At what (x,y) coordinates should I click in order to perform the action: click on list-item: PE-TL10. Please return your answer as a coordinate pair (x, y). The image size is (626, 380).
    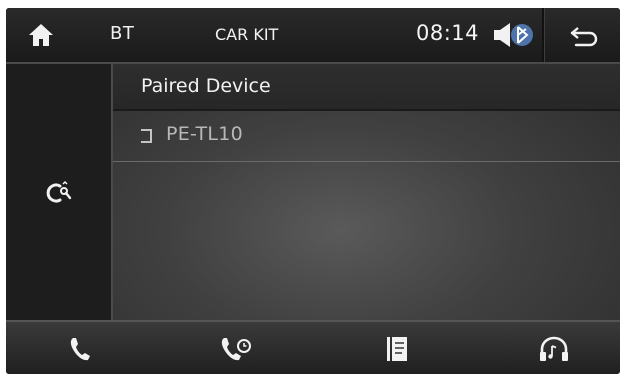
    Looking at the image, I should click on (366, 136).